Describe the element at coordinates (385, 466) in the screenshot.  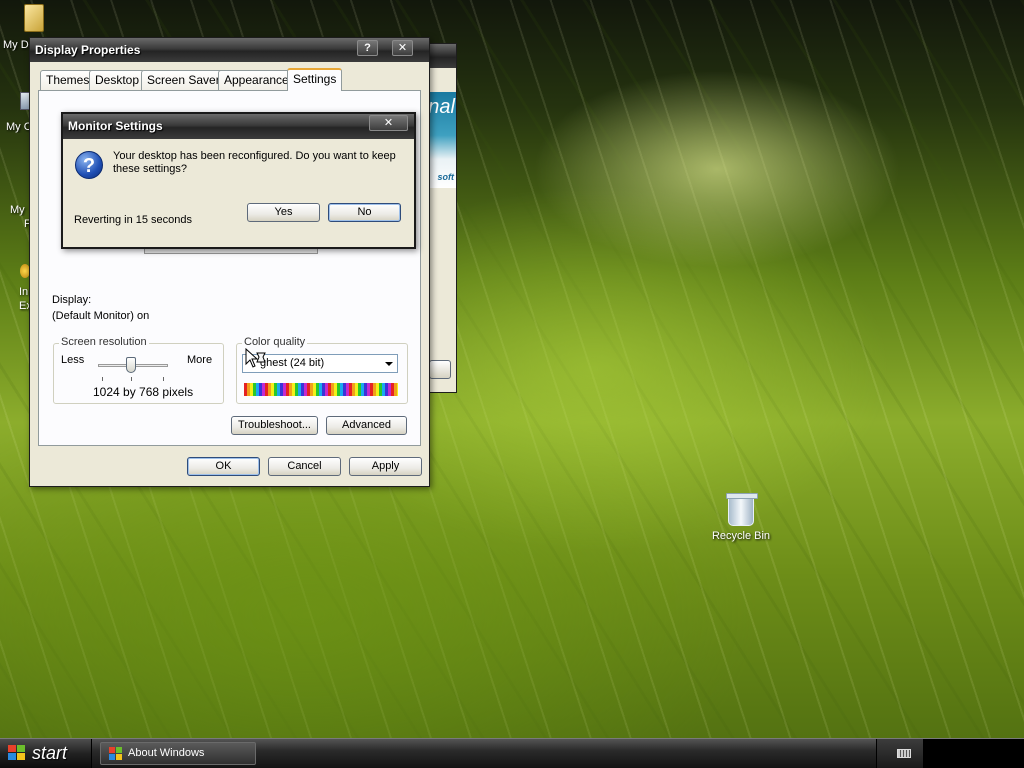
I see `apply-button: Apply` at that location.